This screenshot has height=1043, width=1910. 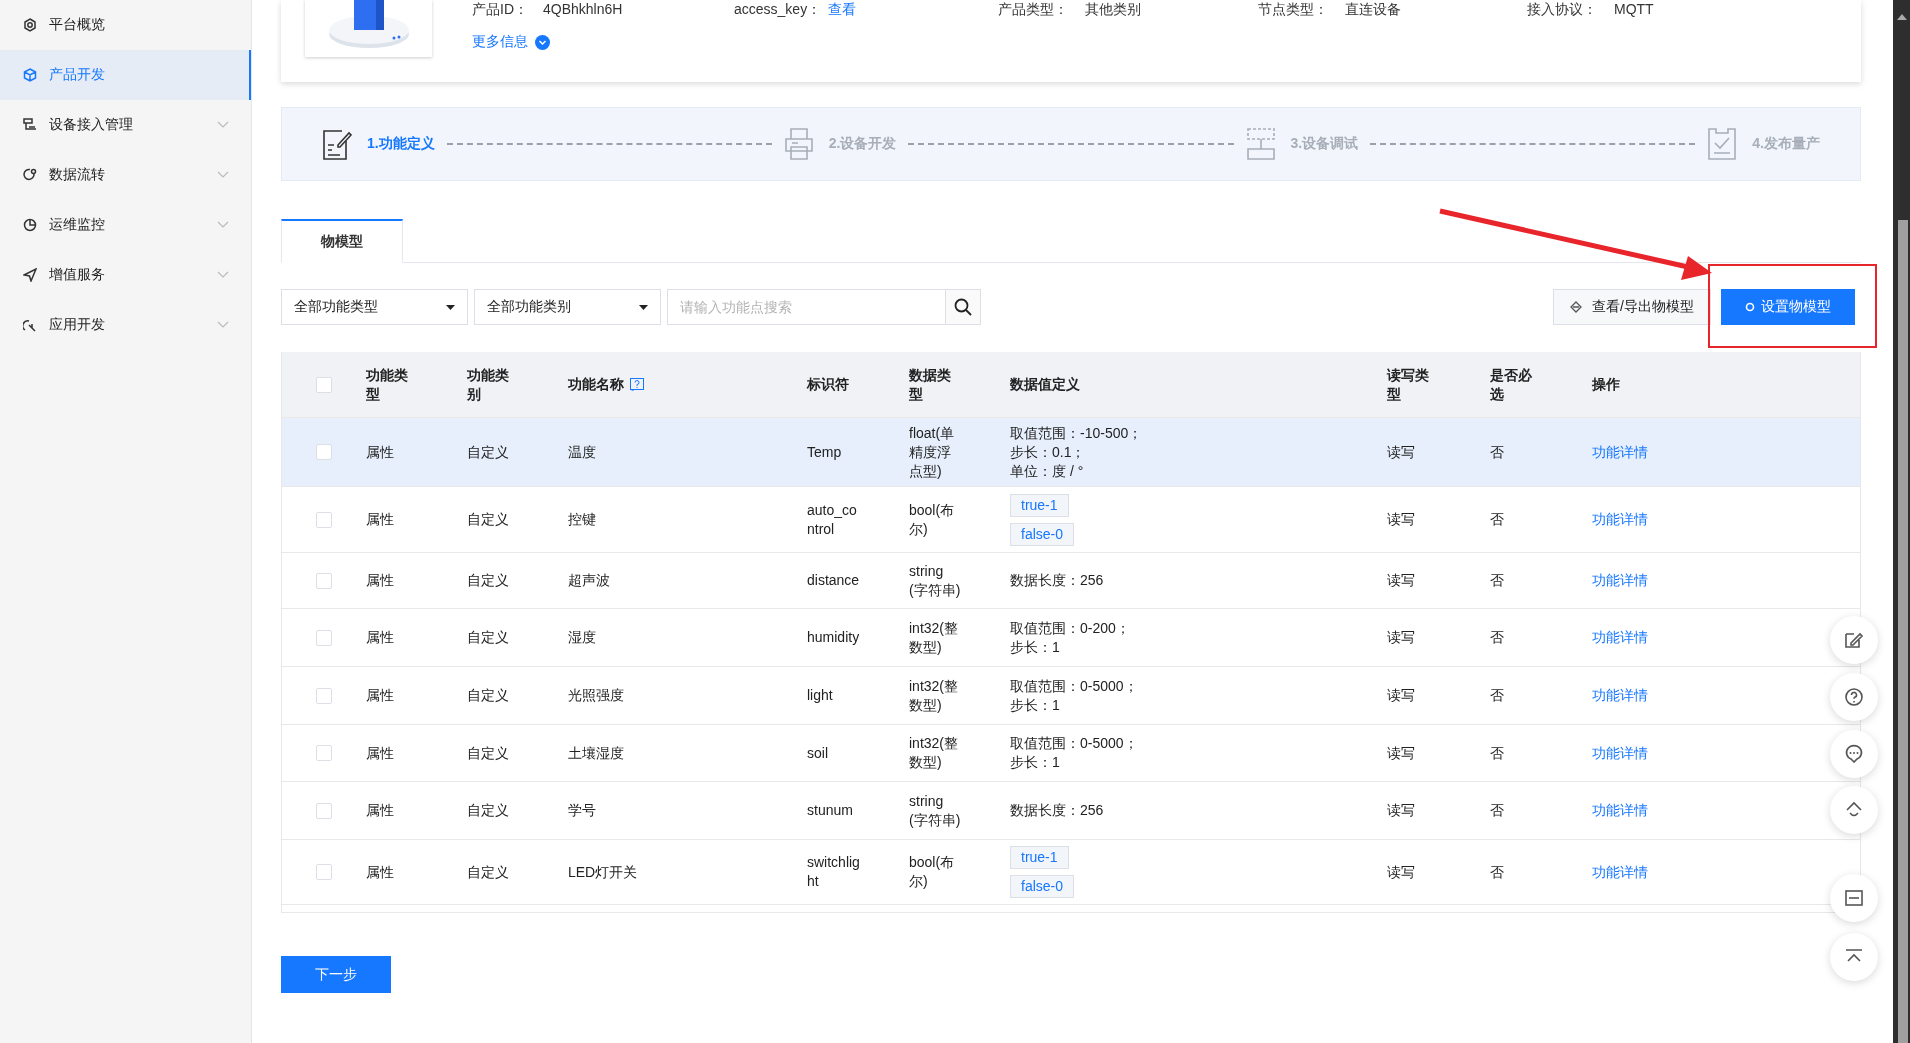 I want to click on ring-icon, so click(x=1750, y=307).